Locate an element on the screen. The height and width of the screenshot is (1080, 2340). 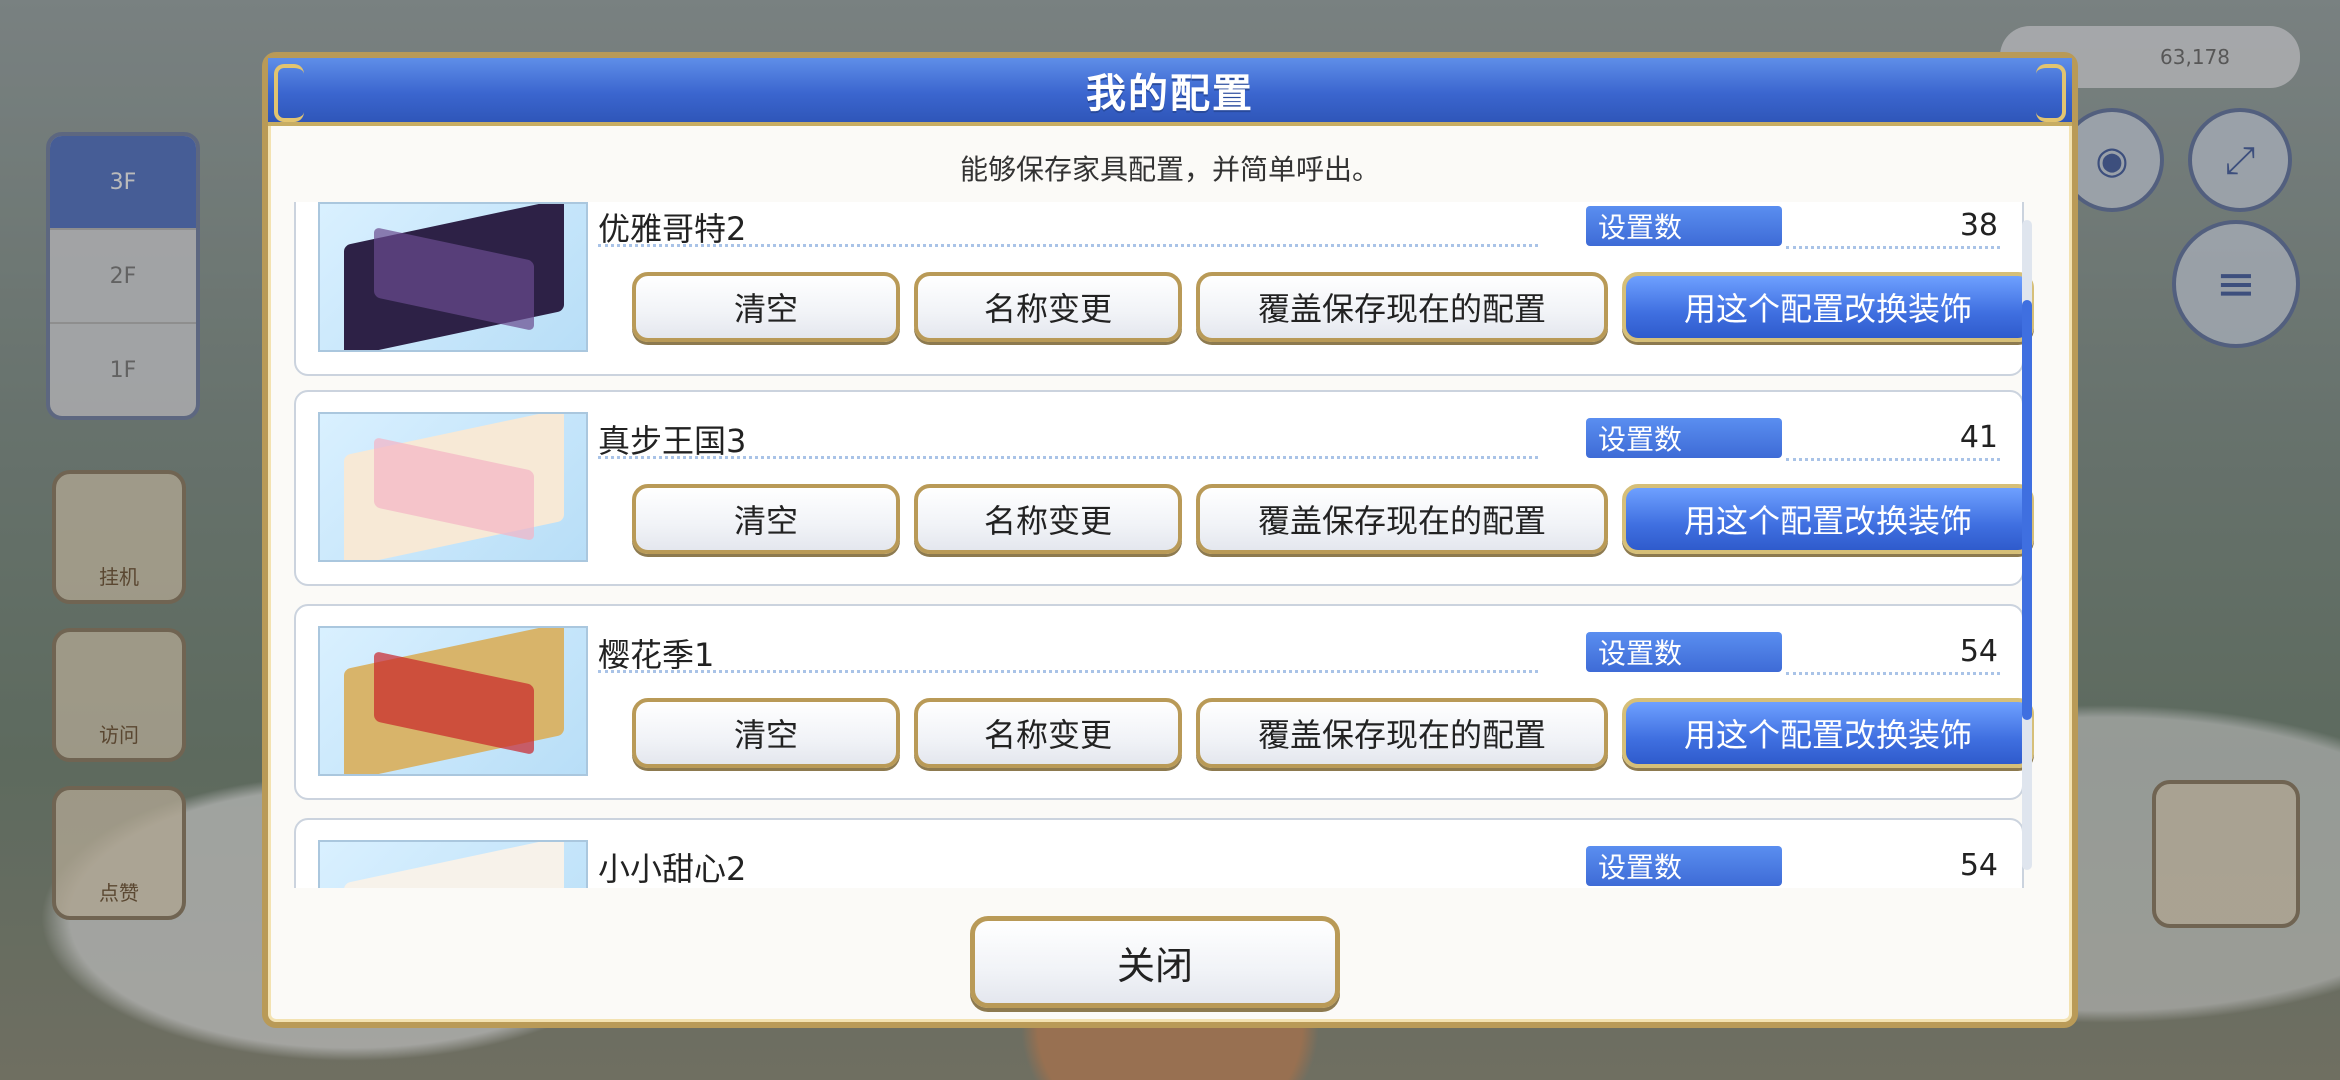
header-ornament-right is located at coordinates (2051, 93).